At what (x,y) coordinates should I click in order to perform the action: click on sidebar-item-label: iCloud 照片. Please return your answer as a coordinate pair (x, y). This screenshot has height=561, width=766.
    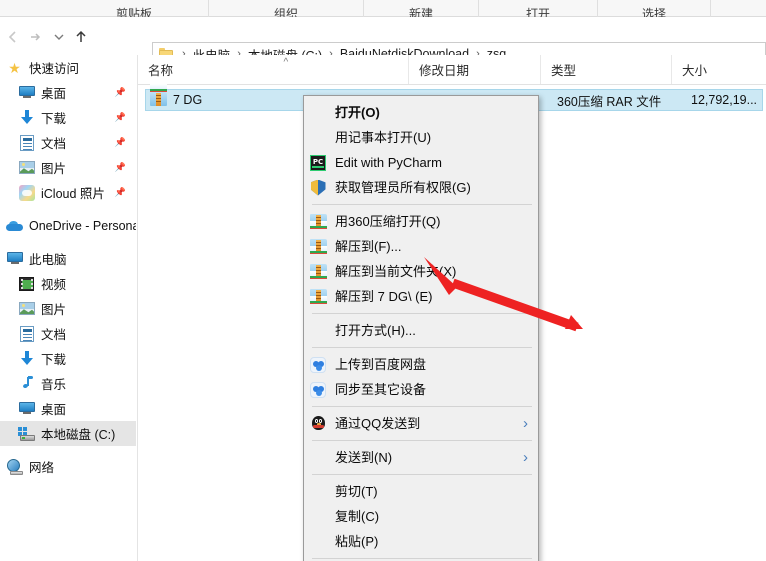
    Looking at the image, I should click on (73, 194).